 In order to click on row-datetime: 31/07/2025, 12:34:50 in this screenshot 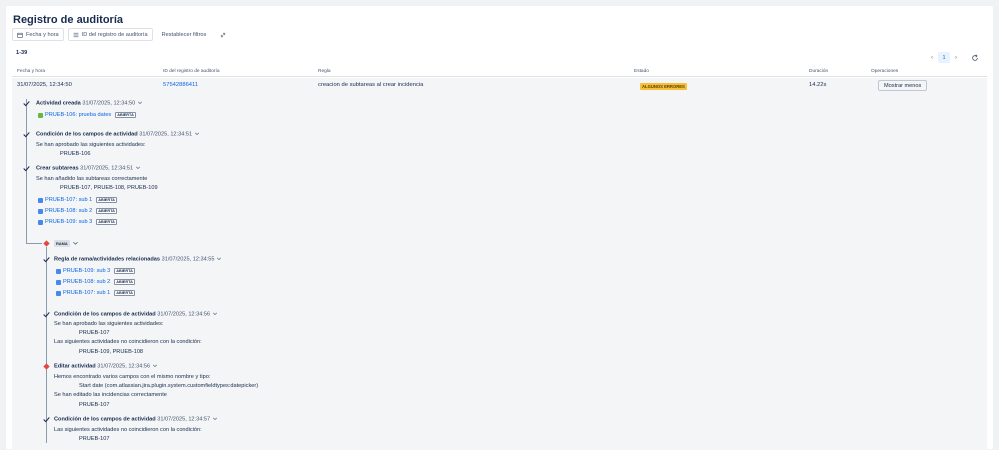, I will do `click(44, 85)`.